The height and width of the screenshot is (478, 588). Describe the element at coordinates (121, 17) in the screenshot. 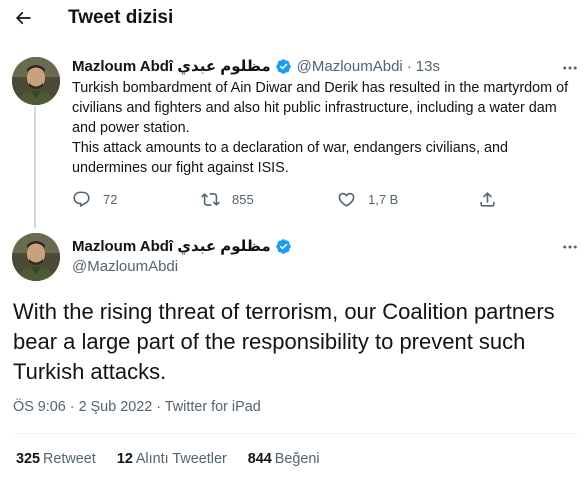

I see `page-title: Tweet dizisi` at that location.